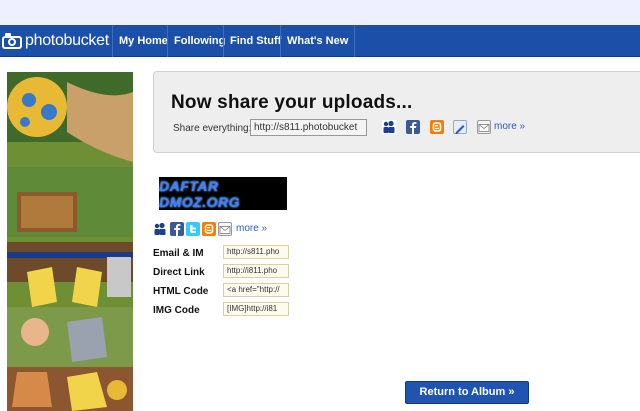  I want to click on html-code-label: HTML Code, so click(181, 291).